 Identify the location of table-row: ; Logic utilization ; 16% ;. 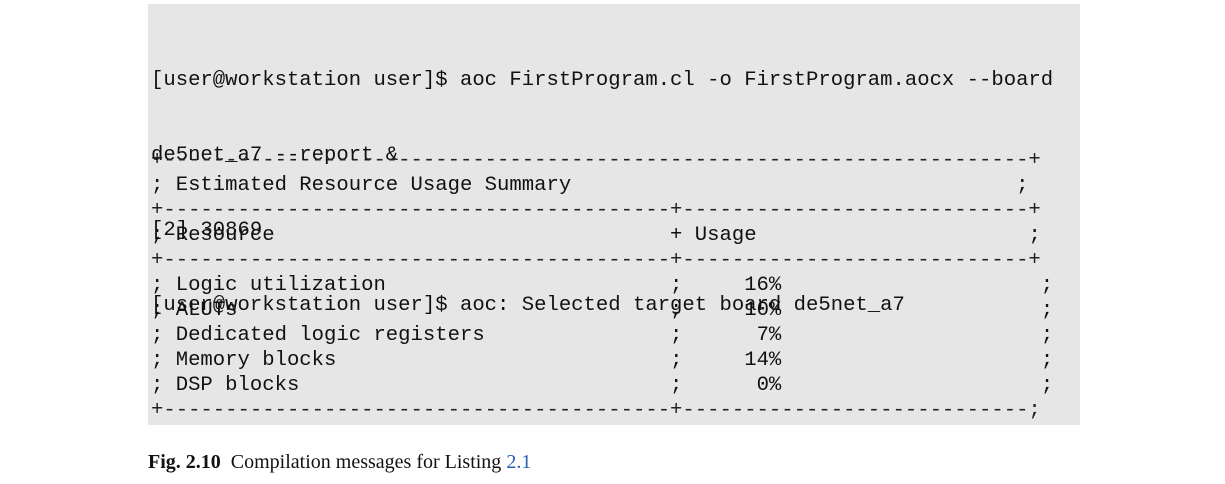
(602, 285).